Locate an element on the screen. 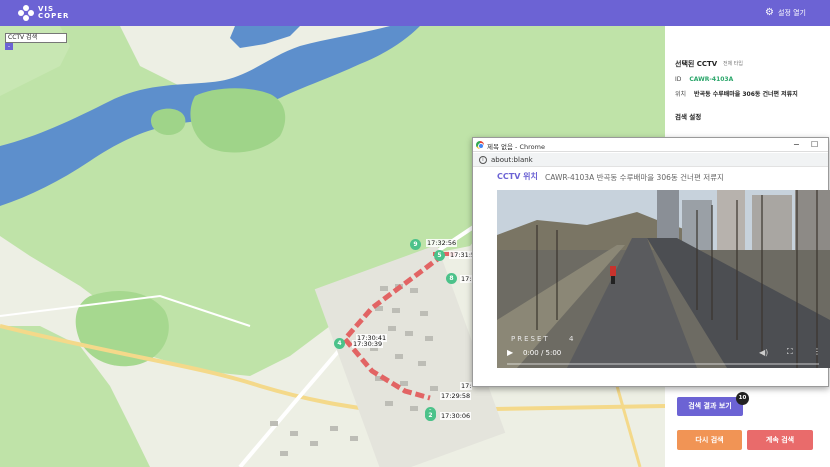 This screenshot has height=467, width=830. open-settings-button: ⚙ 설정 열기 is located at coordinates (785, 13).